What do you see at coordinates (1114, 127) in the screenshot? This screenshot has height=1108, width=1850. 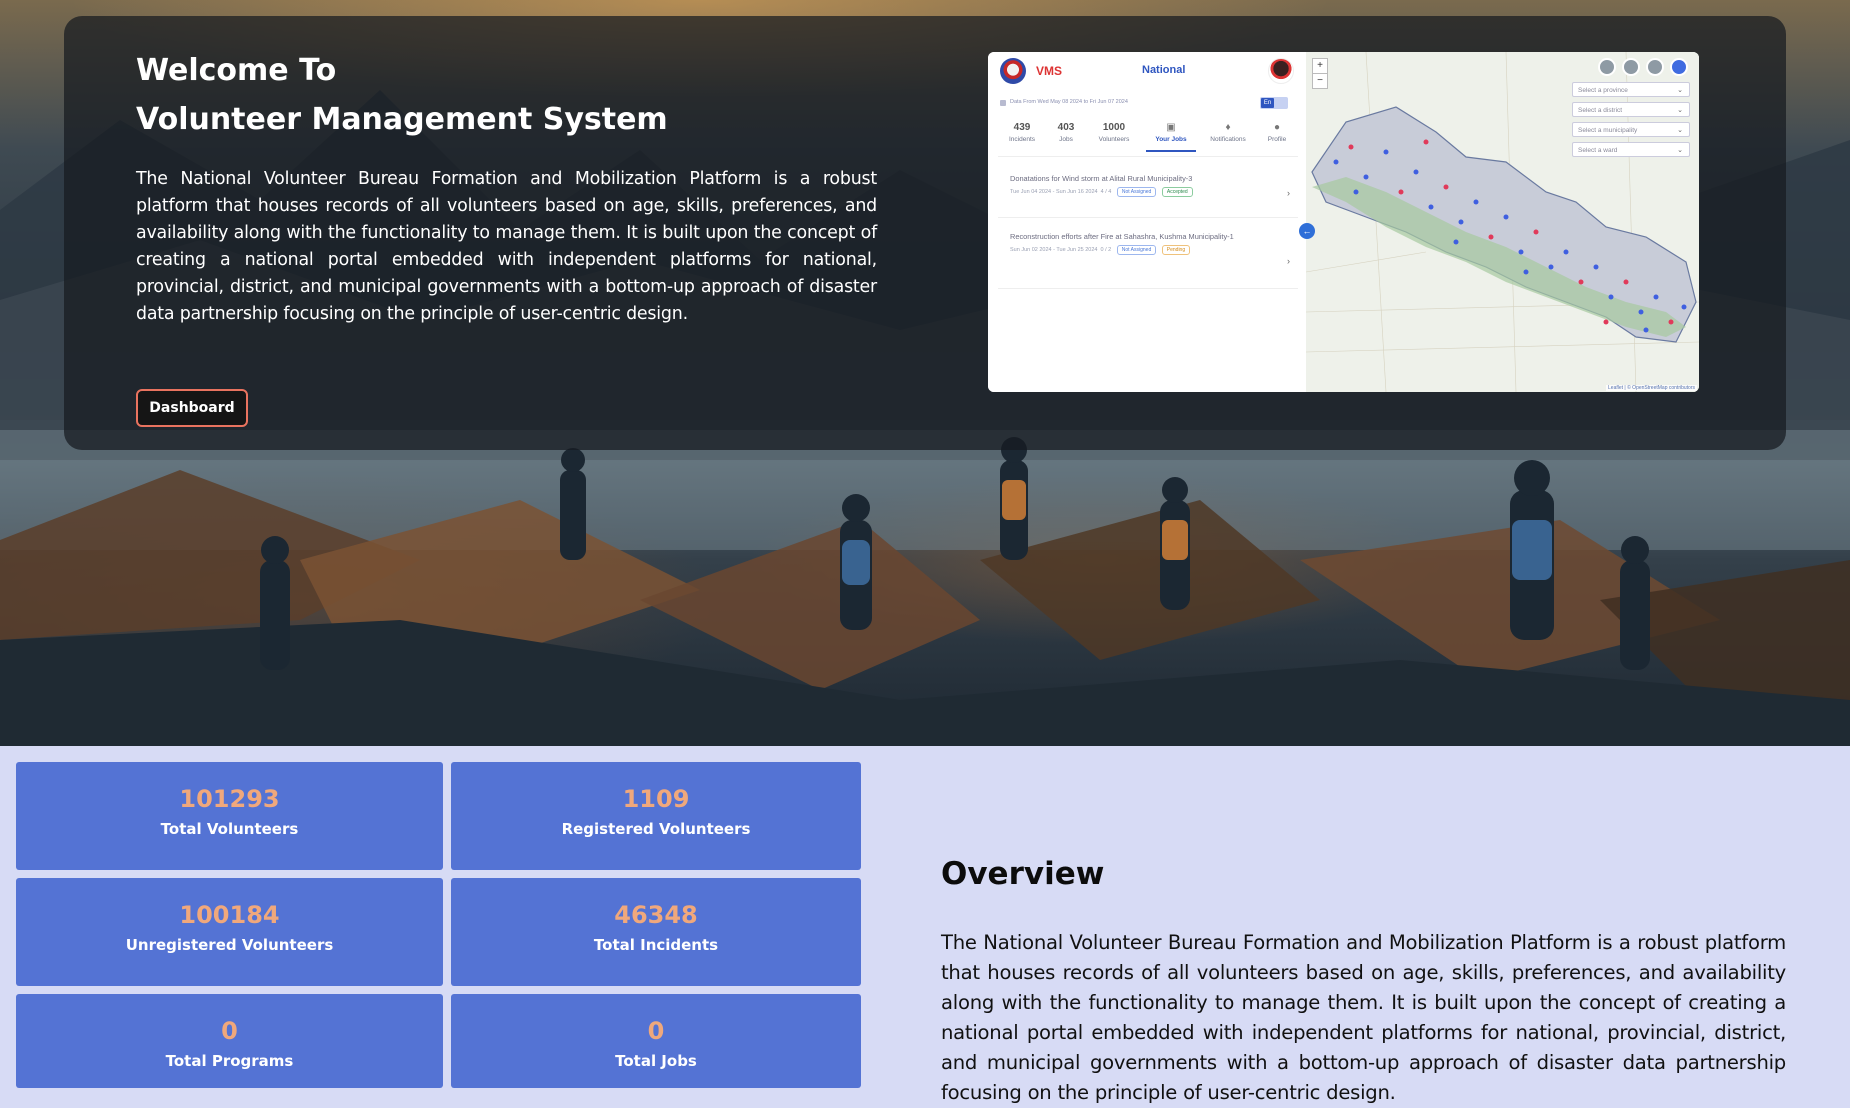 I see `preview-stat-value: 1000` at bounding box center [1114, 127].